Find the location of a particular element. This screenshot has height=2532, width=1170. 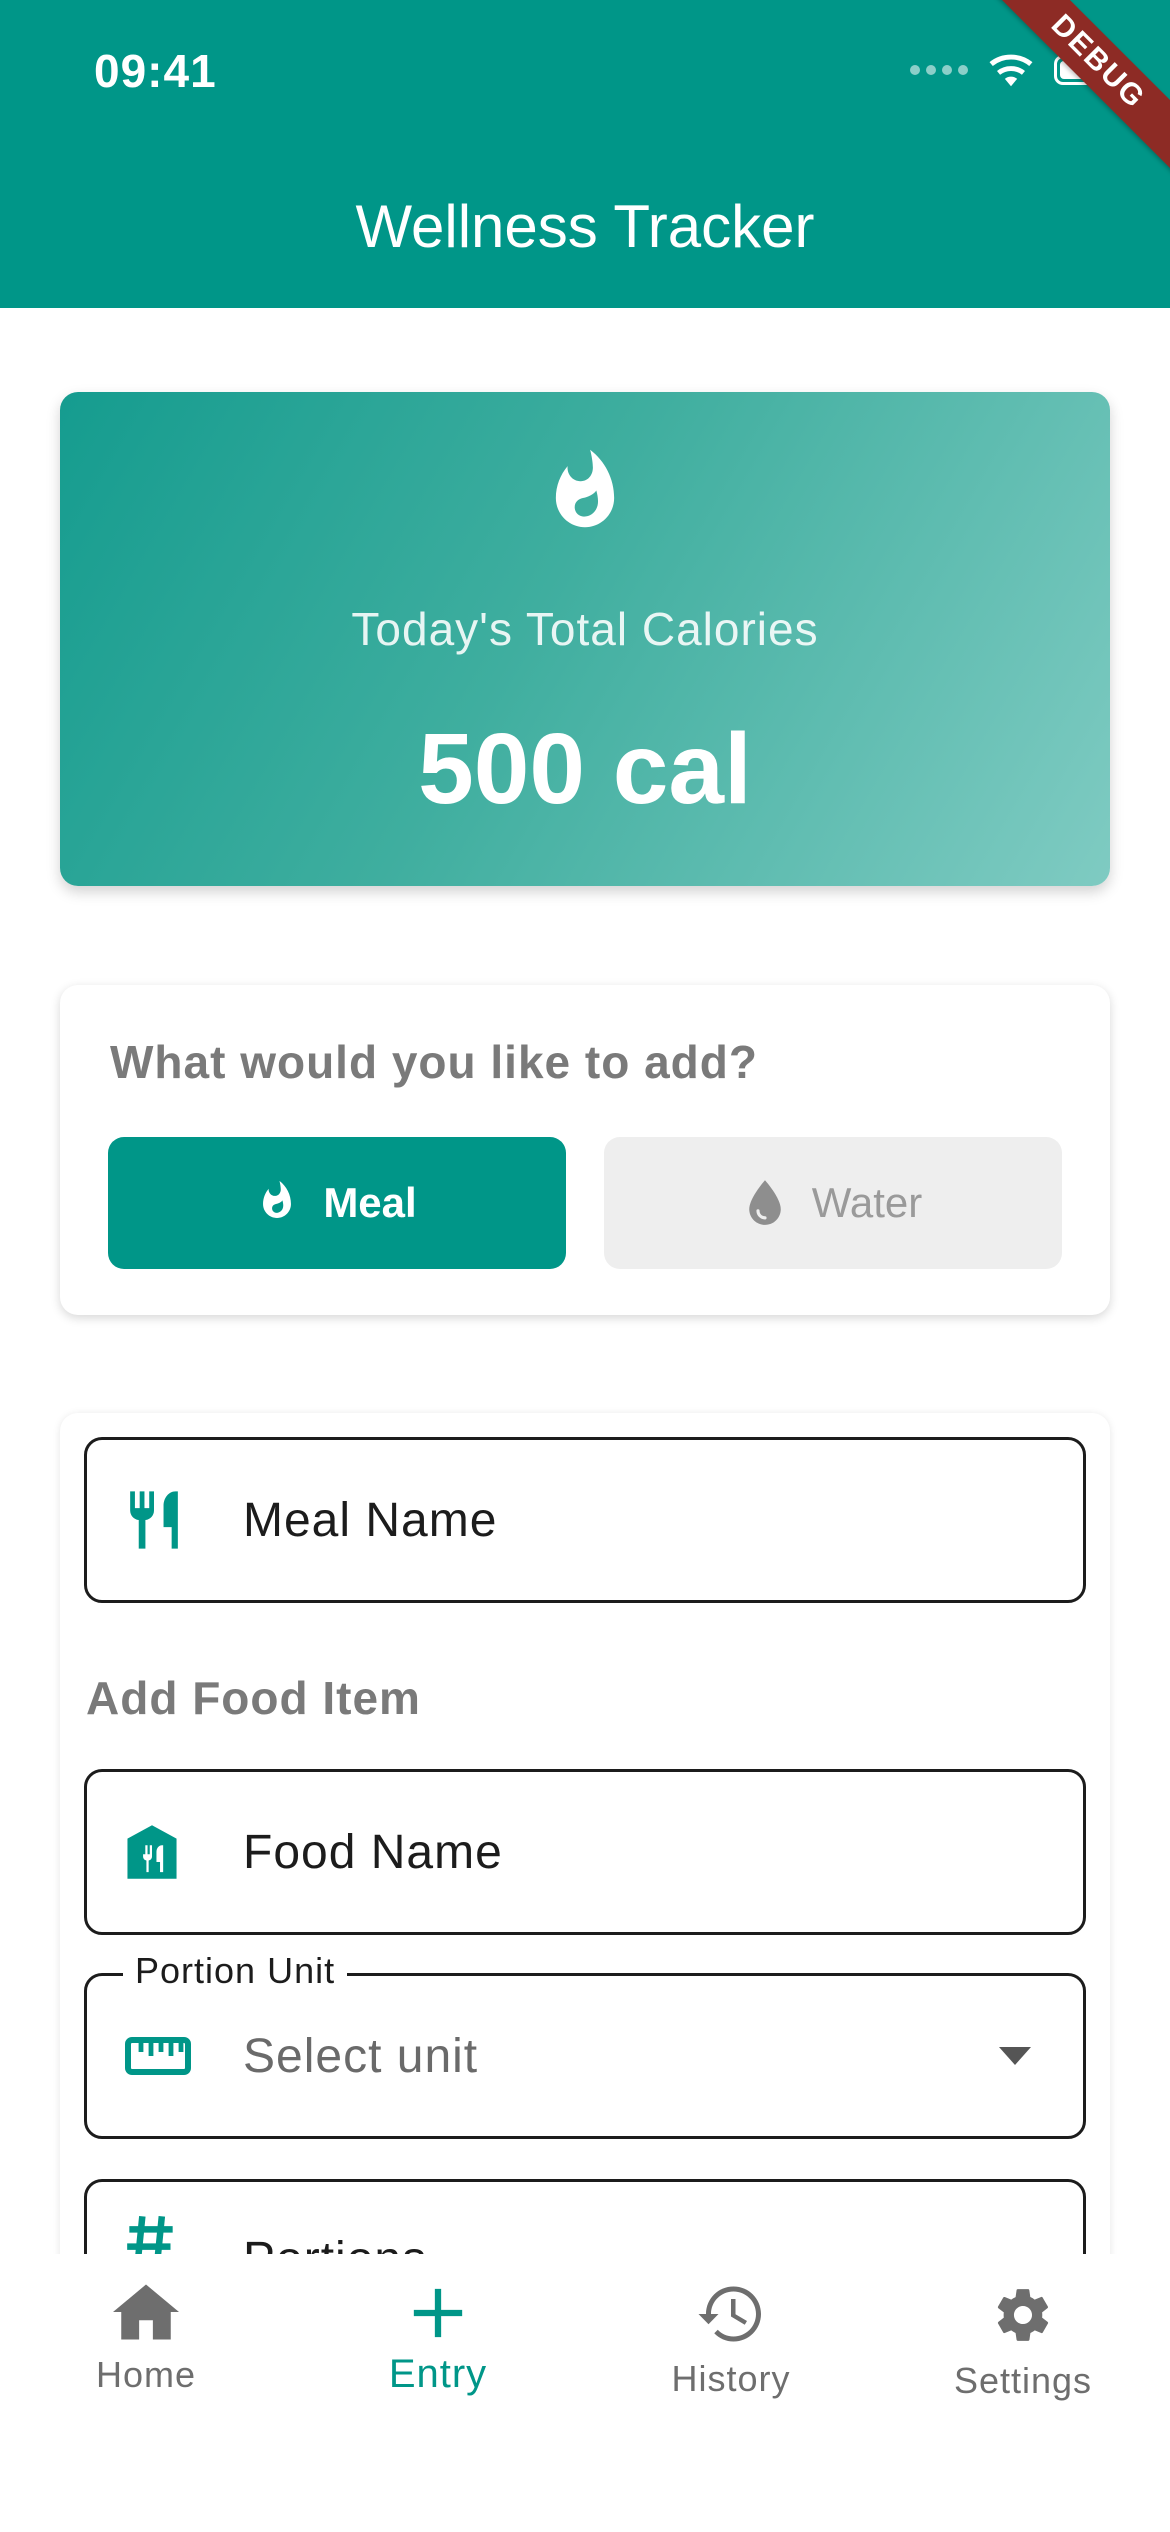

calorie-value: 500 cal is located at coordinates (585, 769).